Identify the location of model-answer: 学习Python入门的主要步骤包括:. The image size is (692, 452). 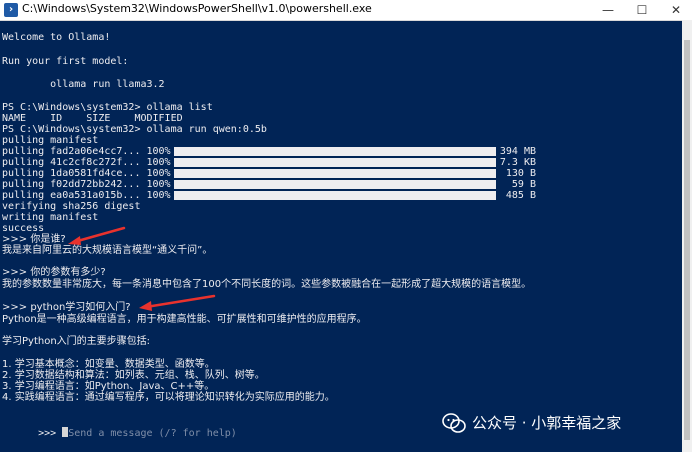
(76, 341).